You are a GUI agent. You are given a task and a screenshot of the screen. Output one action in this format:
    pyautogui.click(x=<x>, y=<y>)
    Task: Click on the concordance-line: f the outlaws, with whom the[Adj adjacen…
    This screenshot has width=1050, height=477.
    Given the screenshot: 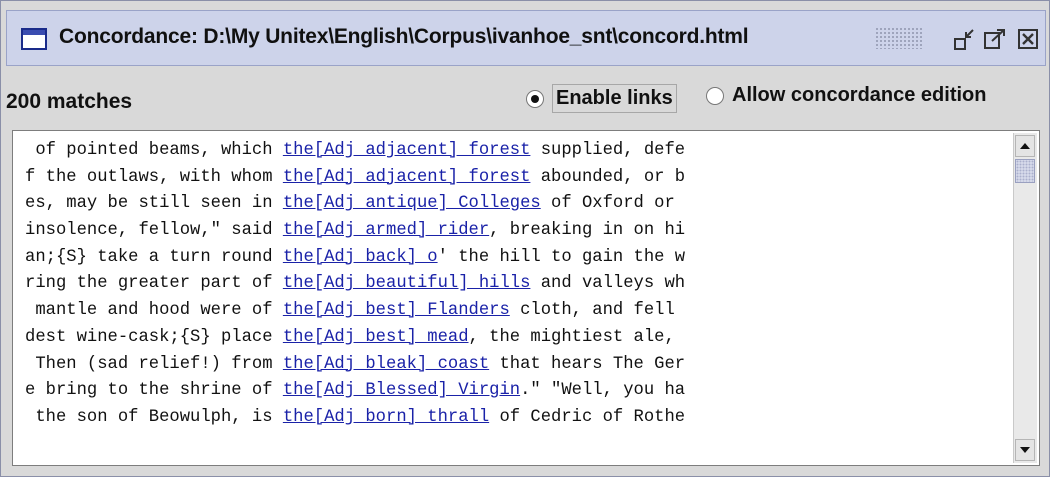 What is the action you would take?
    pyautogui.click(x=520, y=178)
    